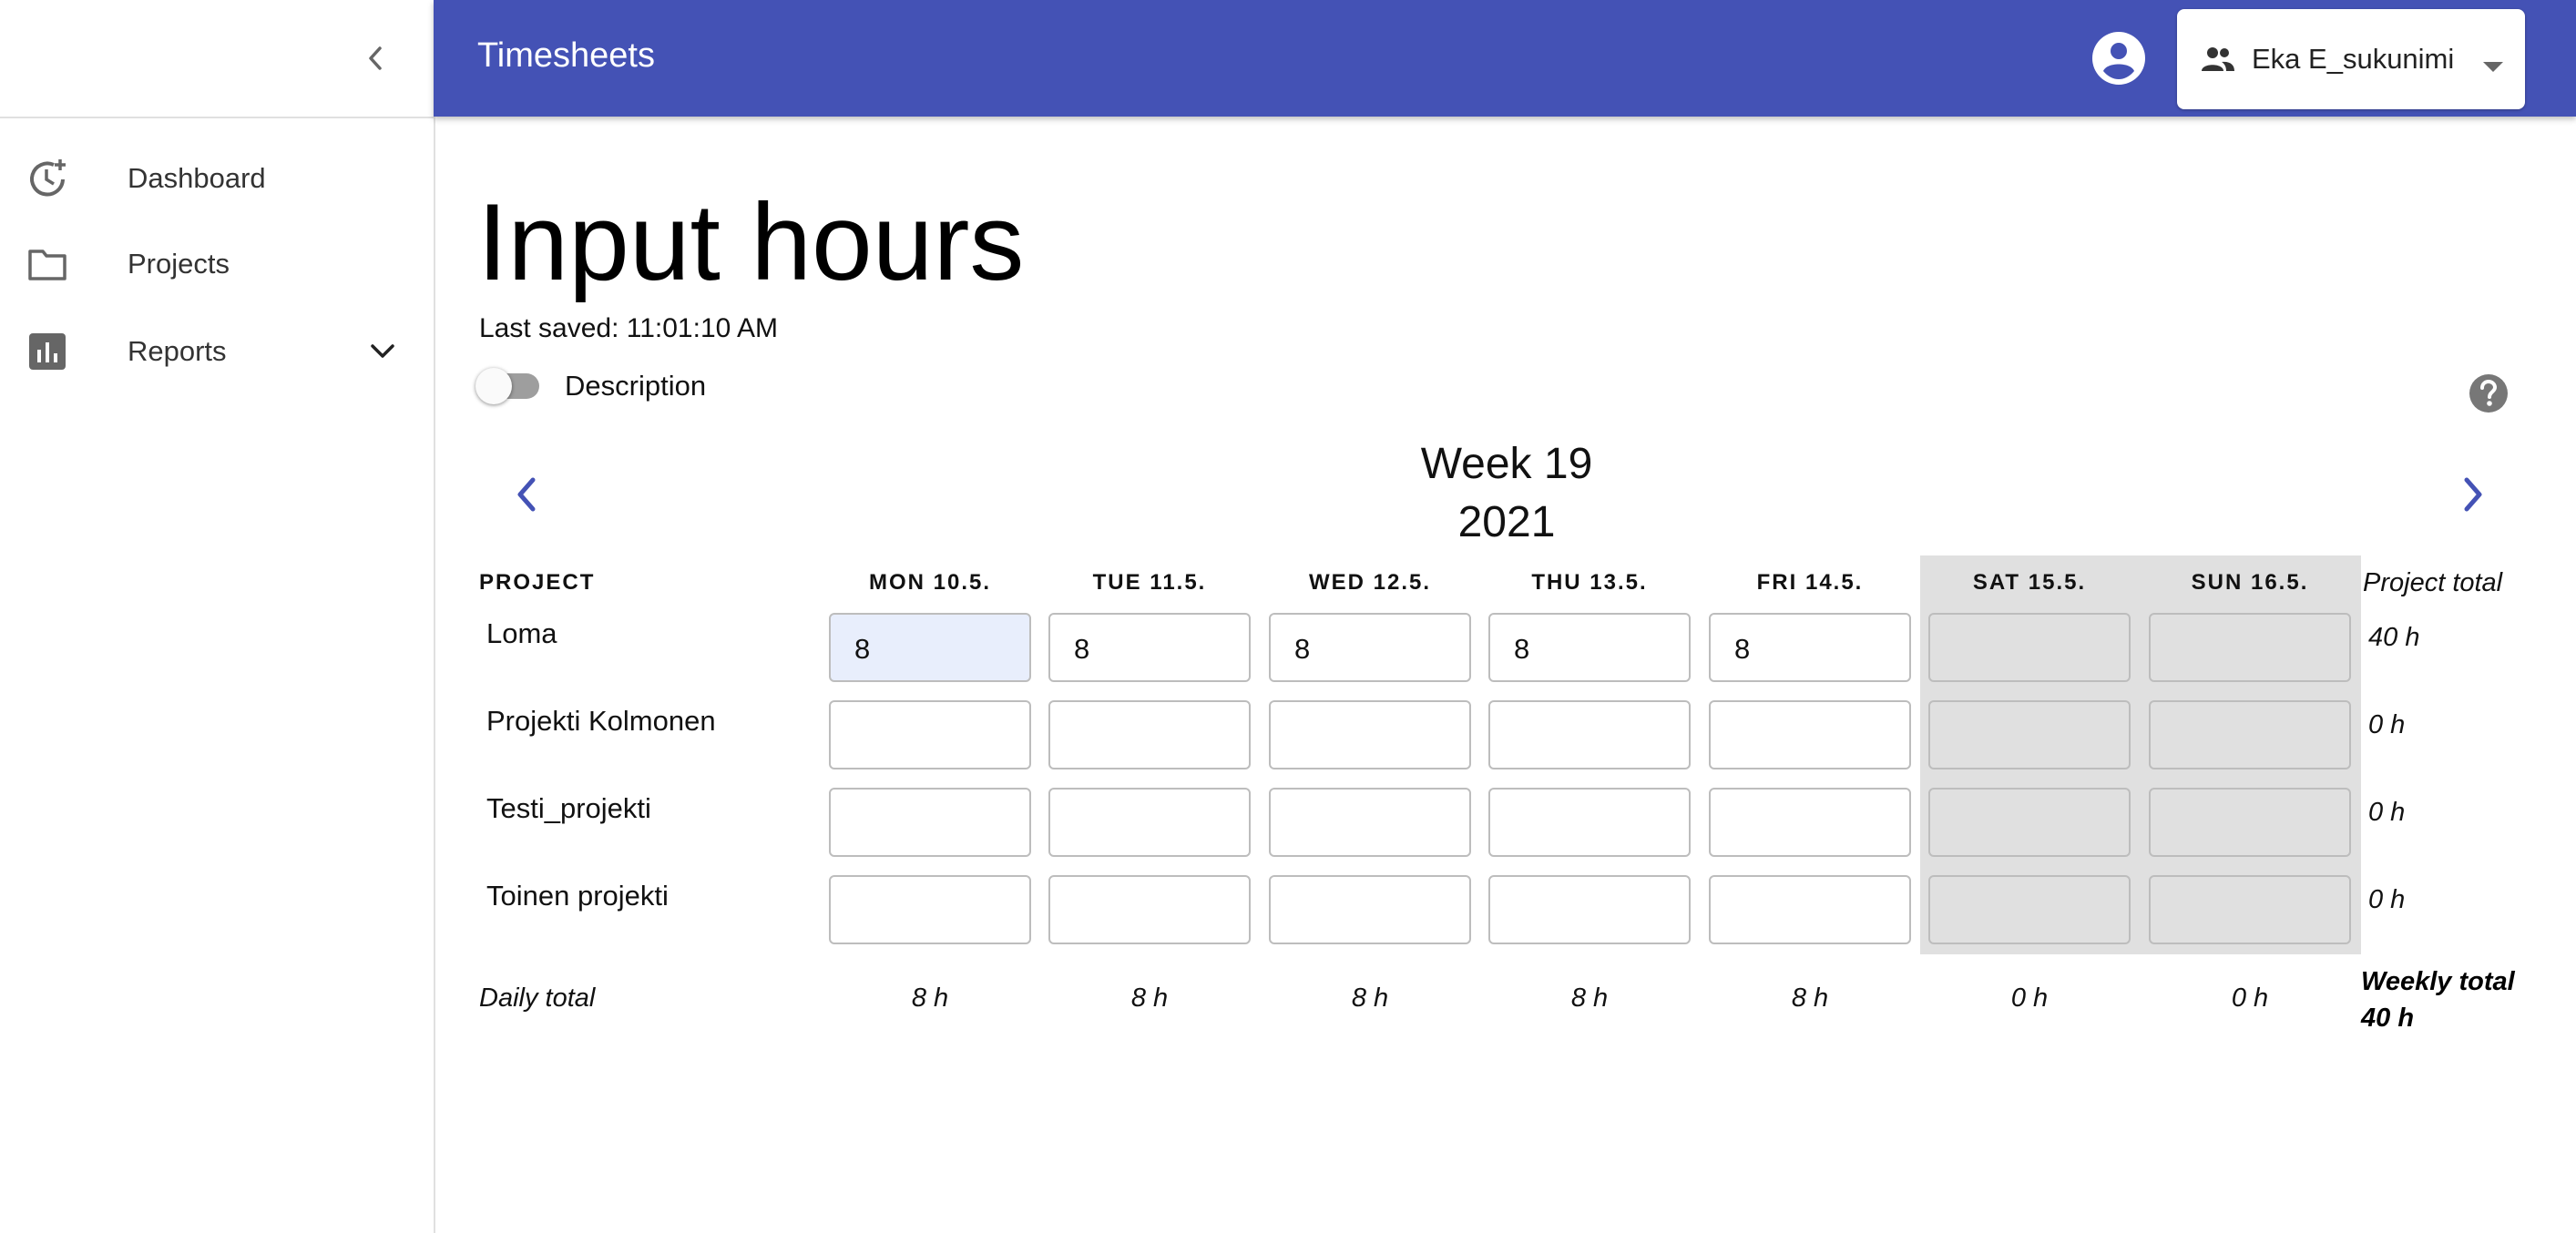  I want to click on expand-reports-icon, so click(383, 351).